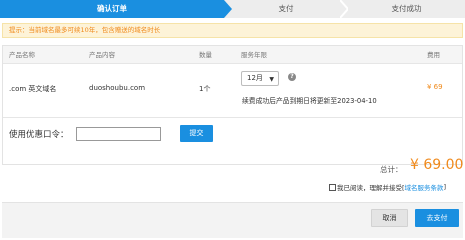  I want to click on step-pay: 支付, so click(286, 8).